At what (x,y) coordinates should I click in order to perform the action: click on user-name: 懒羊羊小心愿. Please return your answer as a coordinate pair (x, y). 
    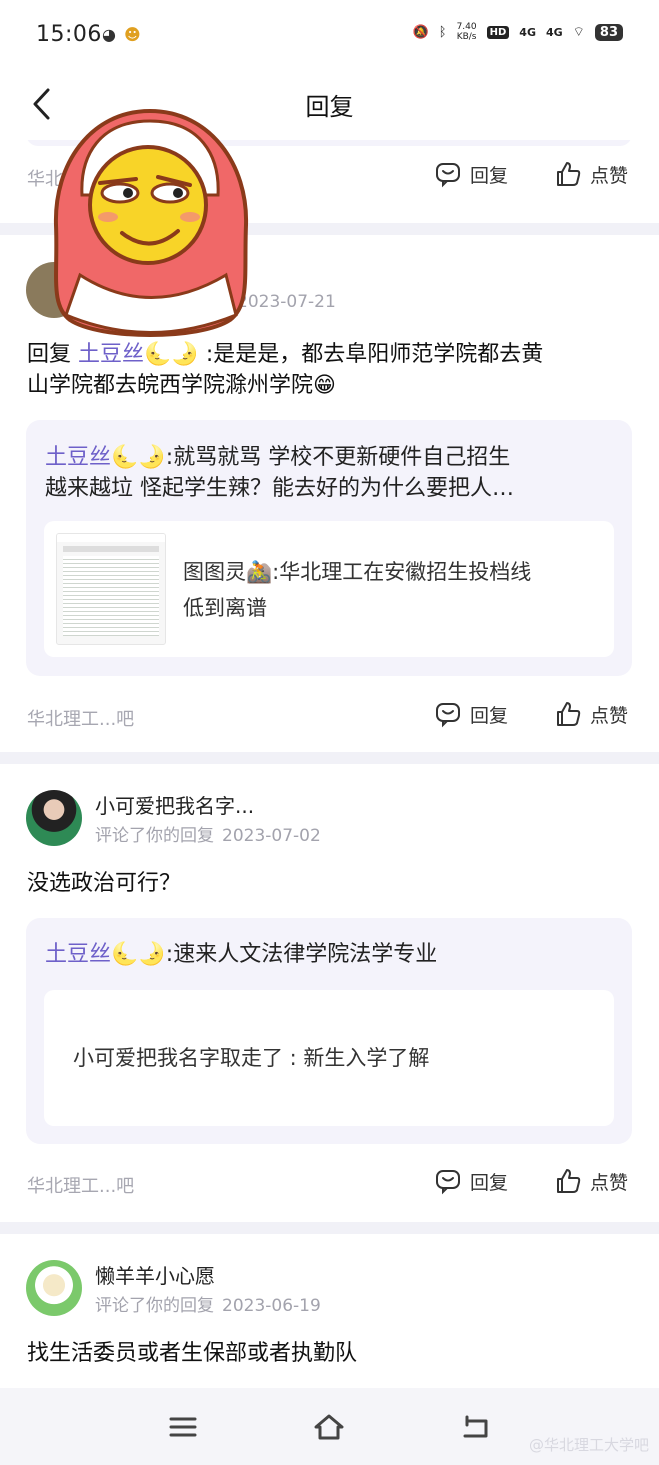
    Looking at the image, I should click on (155, 1274).